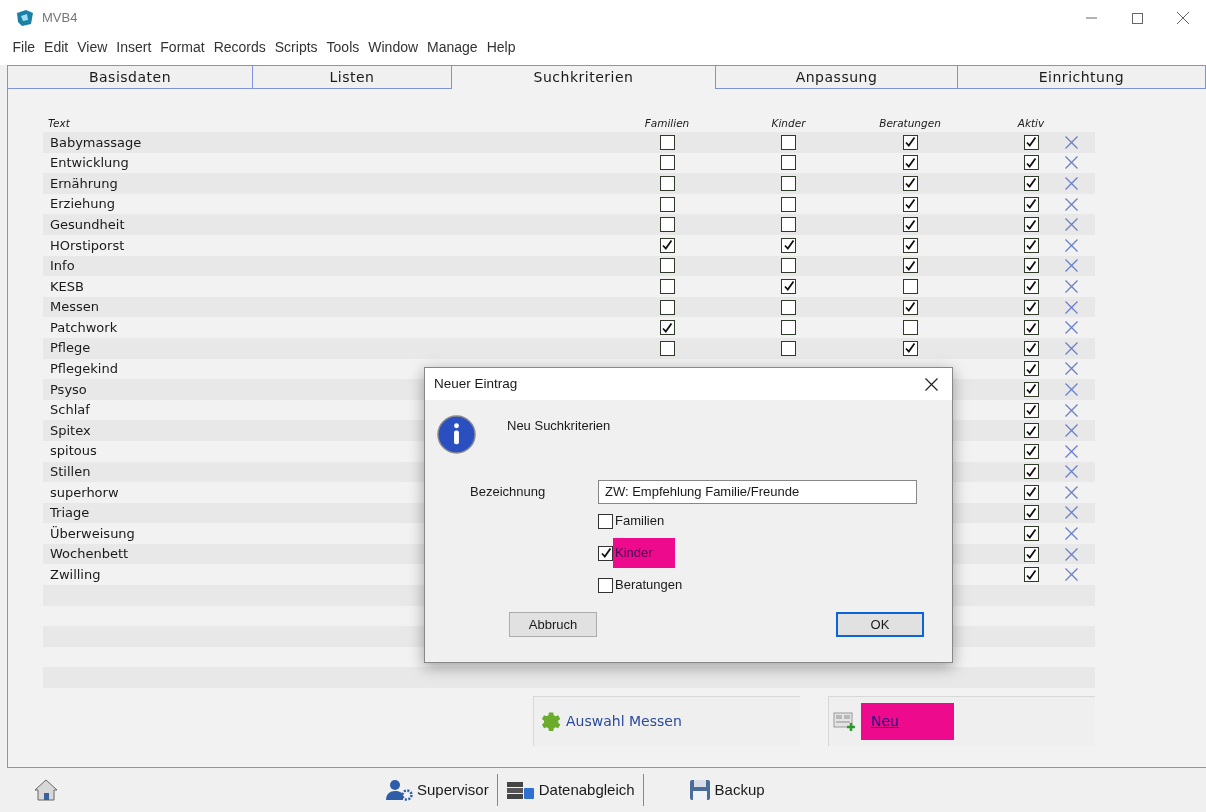 This screenshot has width=1206, height=812. I want to click on menu-item: Insert, so click(133, 47).